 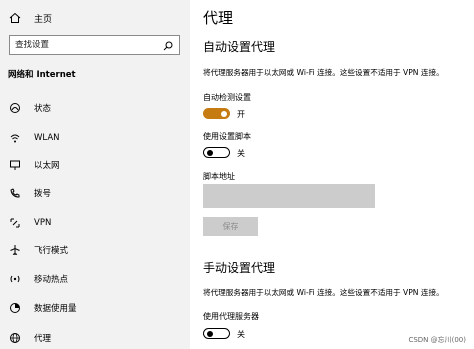 I want to click on sidebar-item-label: 以太网, so click(x=47, y=166).